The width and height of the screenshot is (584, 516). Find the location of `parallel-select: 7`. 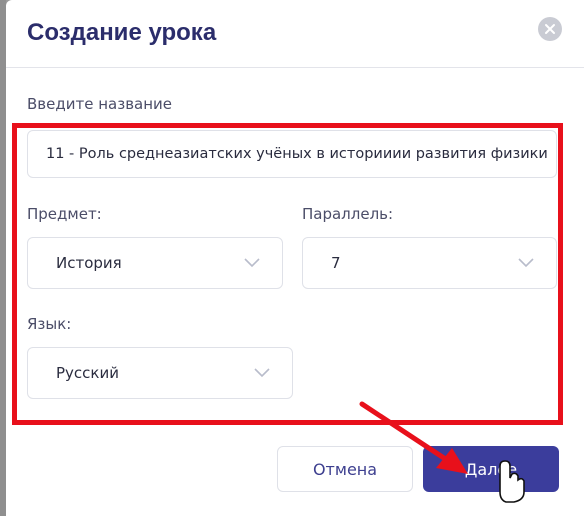

parallel-select: 7 is located at coordinates (429, 263).